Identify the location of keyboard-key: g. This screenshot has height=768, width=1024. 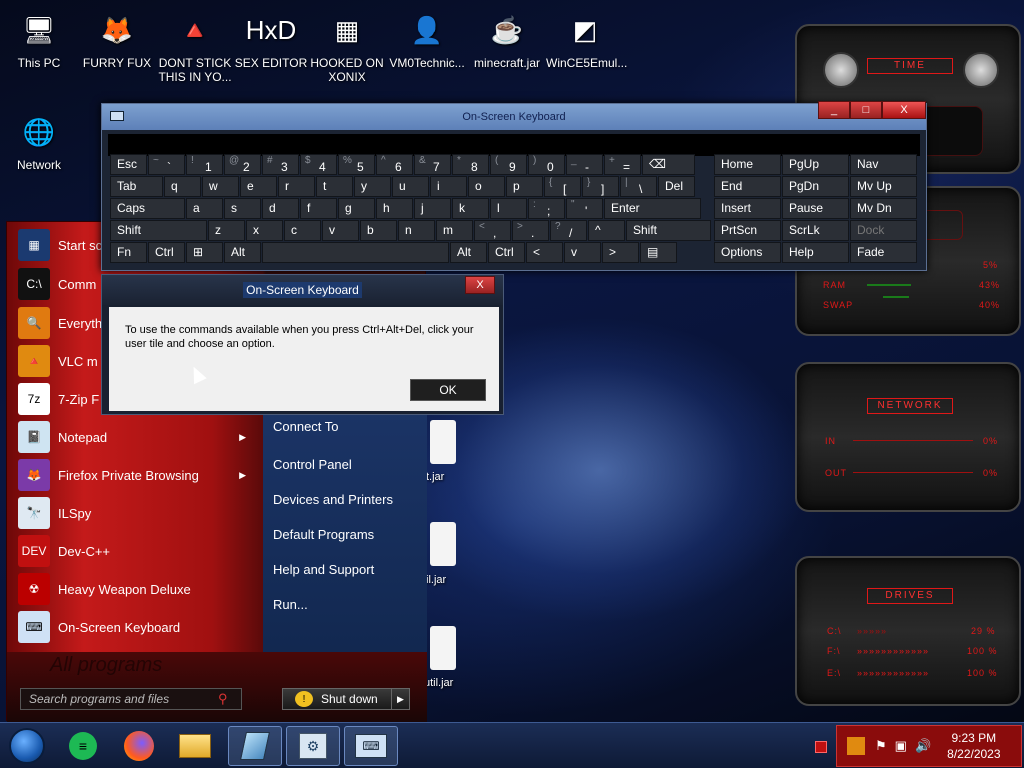
(356, 208).